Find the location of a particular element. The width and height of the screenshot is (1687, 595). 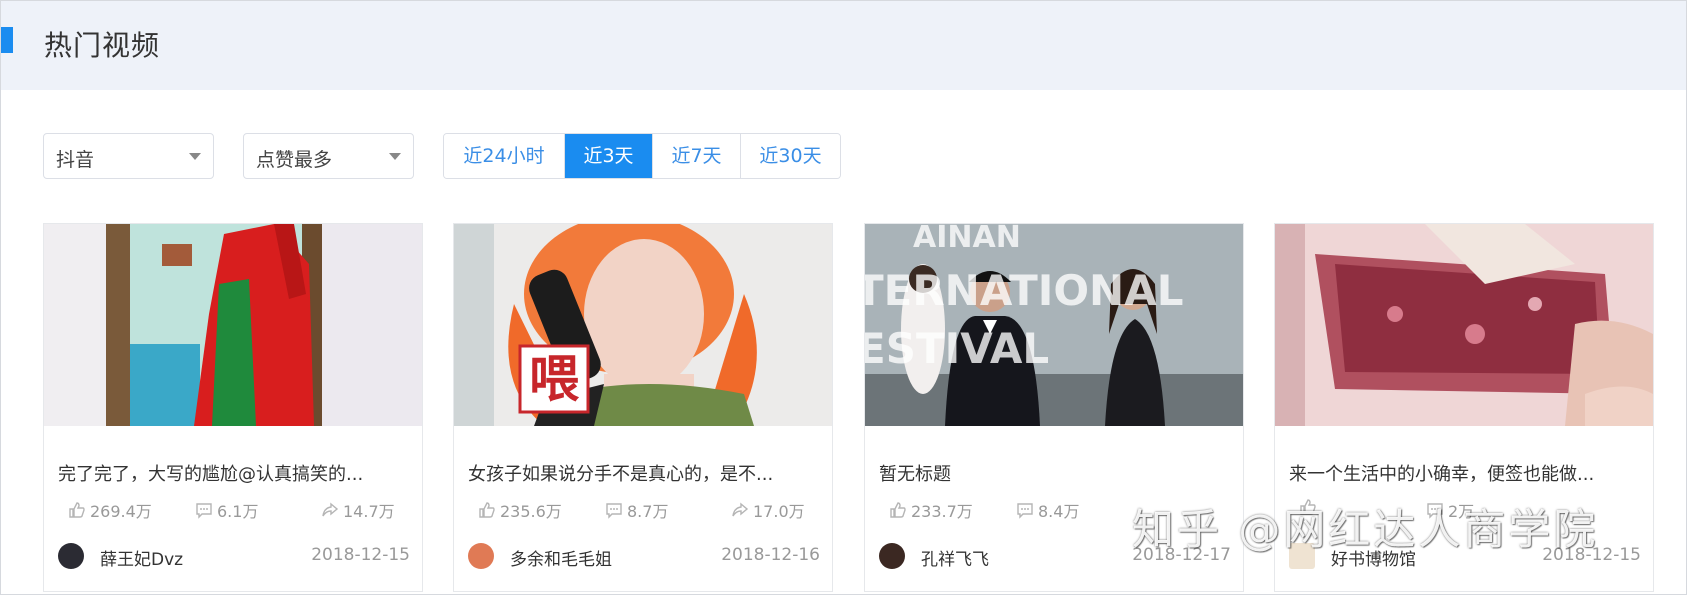

range-3d-button: 近3天 is located at coordinates (609, 156).